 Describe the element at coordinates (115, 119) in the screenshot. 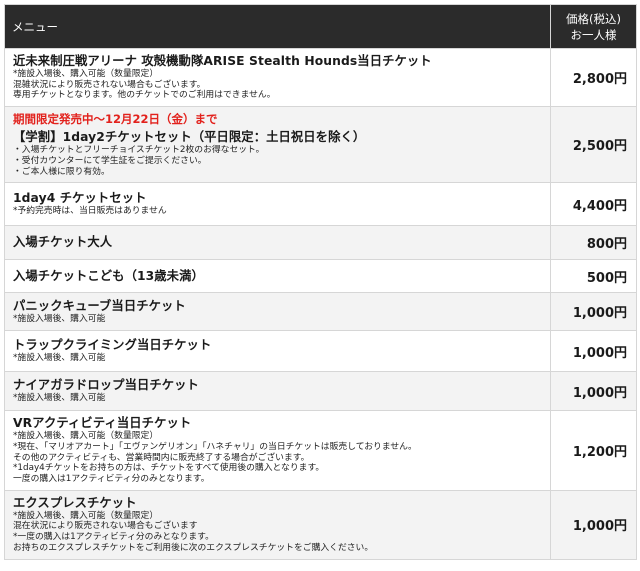

I see `promo-banner-text: 期間限定発売中～12月22日（金）まで` at that location.